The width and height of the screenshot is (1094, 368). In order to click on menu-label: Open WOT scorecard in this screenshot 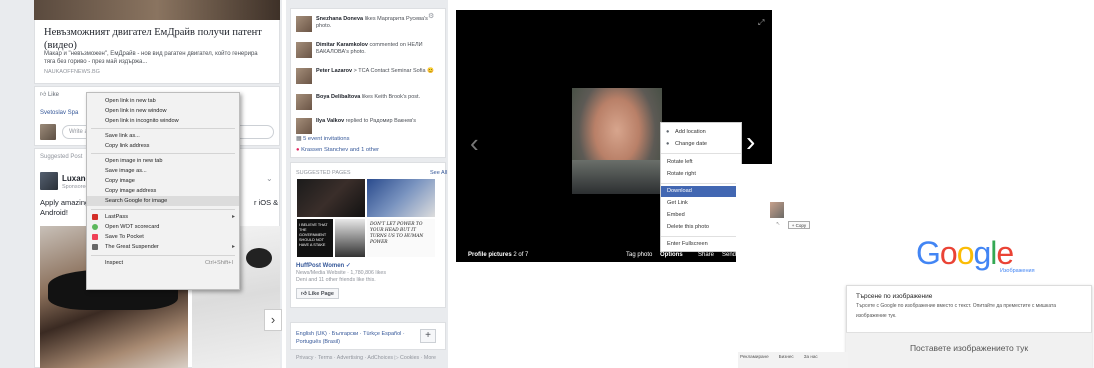, I will do `click(132, 227)`.